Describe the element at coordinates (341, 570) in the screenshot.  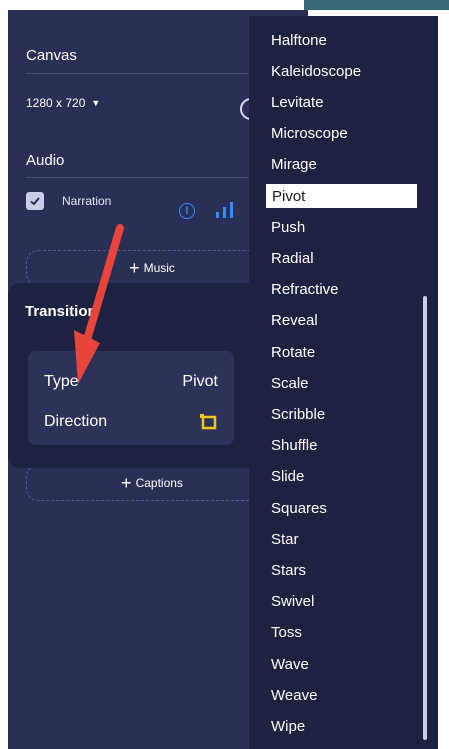
I see `dropdown-option: Stars` at that location.